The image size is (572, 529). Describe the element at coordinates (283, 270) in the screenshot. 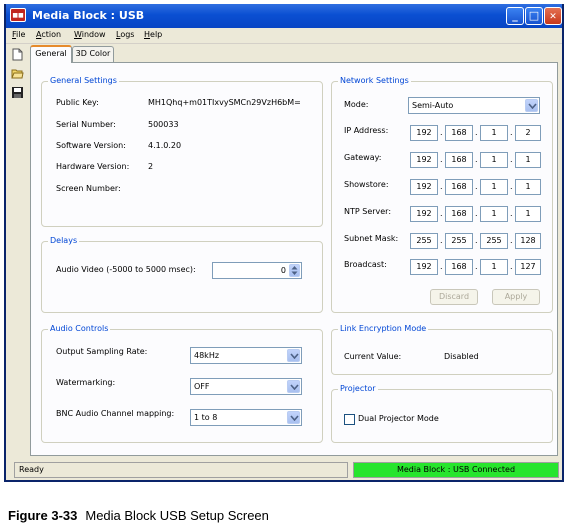

I see `audio-video-delay-value: 0` at that location.